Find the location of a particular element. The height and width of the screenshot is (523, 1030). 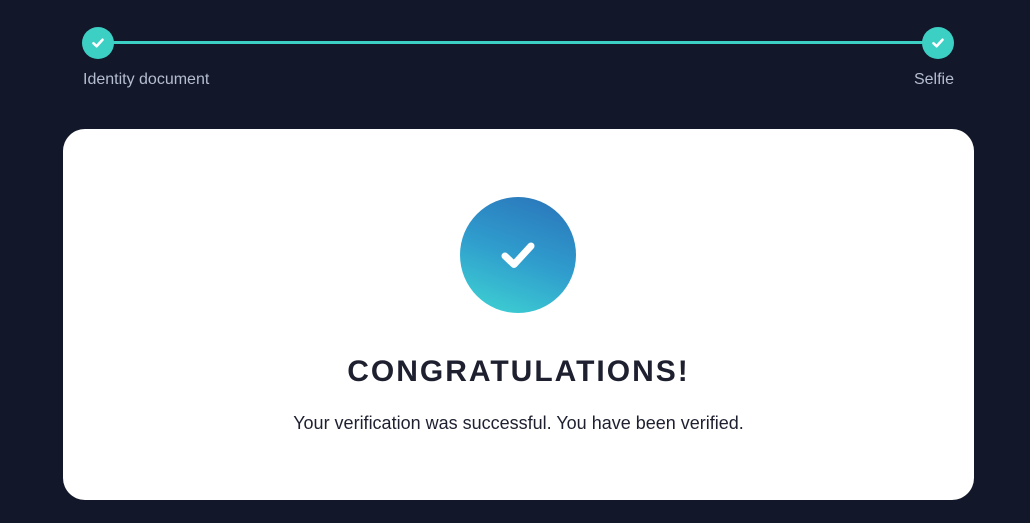

step-selfie-indicator is located at coordinates (938, 43).